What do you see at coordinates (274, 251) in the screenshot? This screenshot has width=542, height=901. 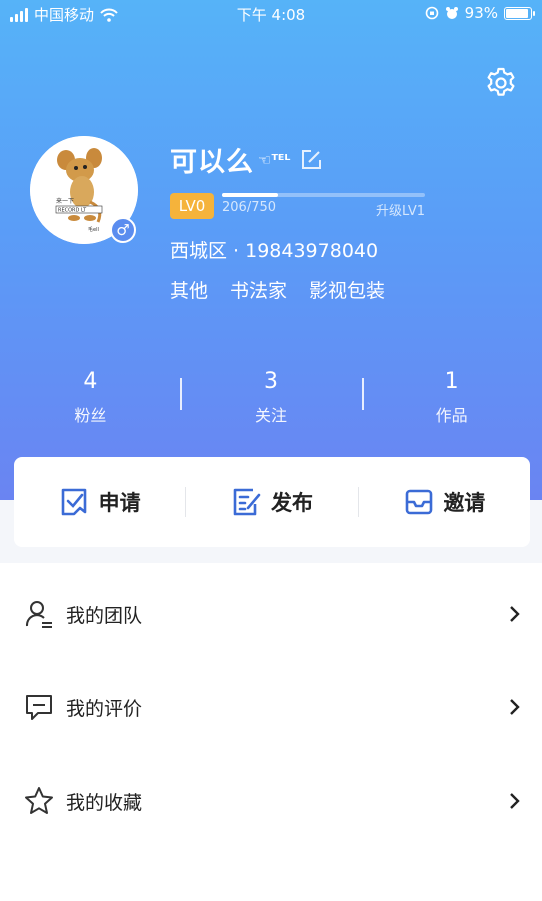 I see `location-phone: 西城区 · 19843978040` at bounding box center [274, 251].